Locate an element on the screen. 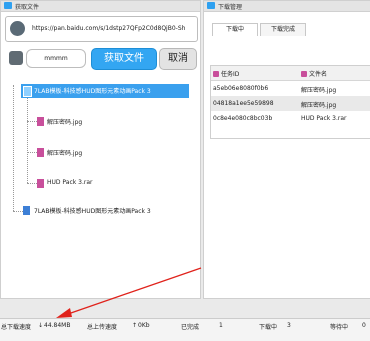  annotation-arrow-head is located at coordinates (64, 313).